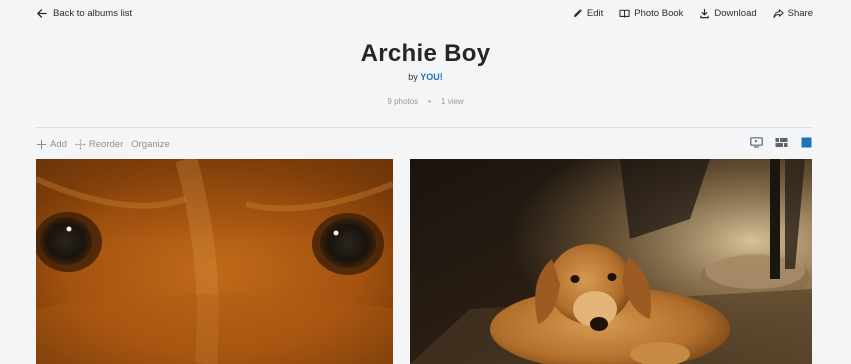 The width and height of the screenshot is (851, 364). I want to click on download-icon, so click(705, 13).